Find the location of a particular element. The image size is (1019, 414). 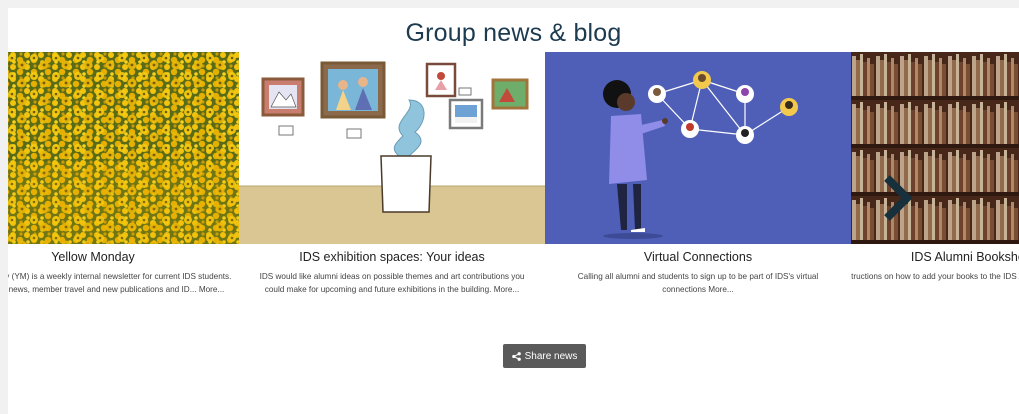

card-title: Yellow Monday is located at coordinates (127, 257).